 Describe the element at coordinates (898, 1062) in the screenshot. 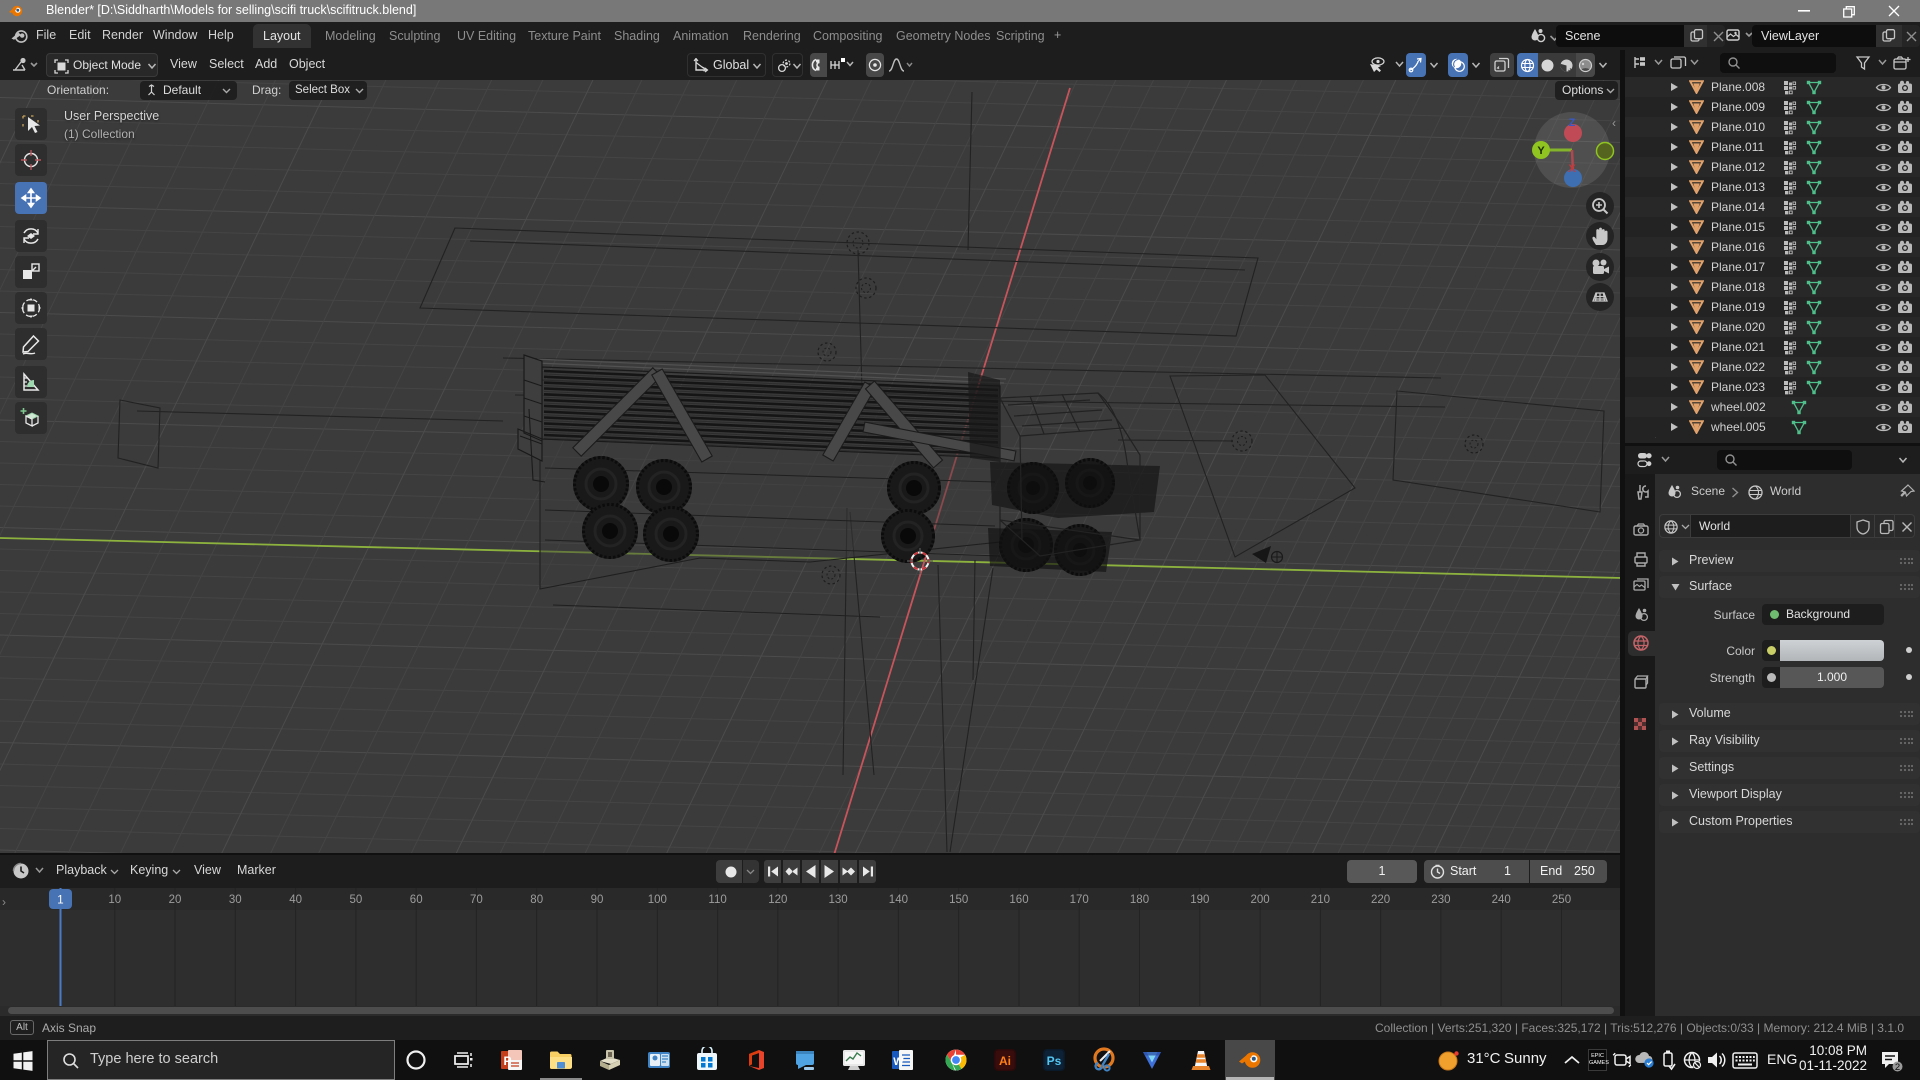

I see `svg-text: W` at that location.